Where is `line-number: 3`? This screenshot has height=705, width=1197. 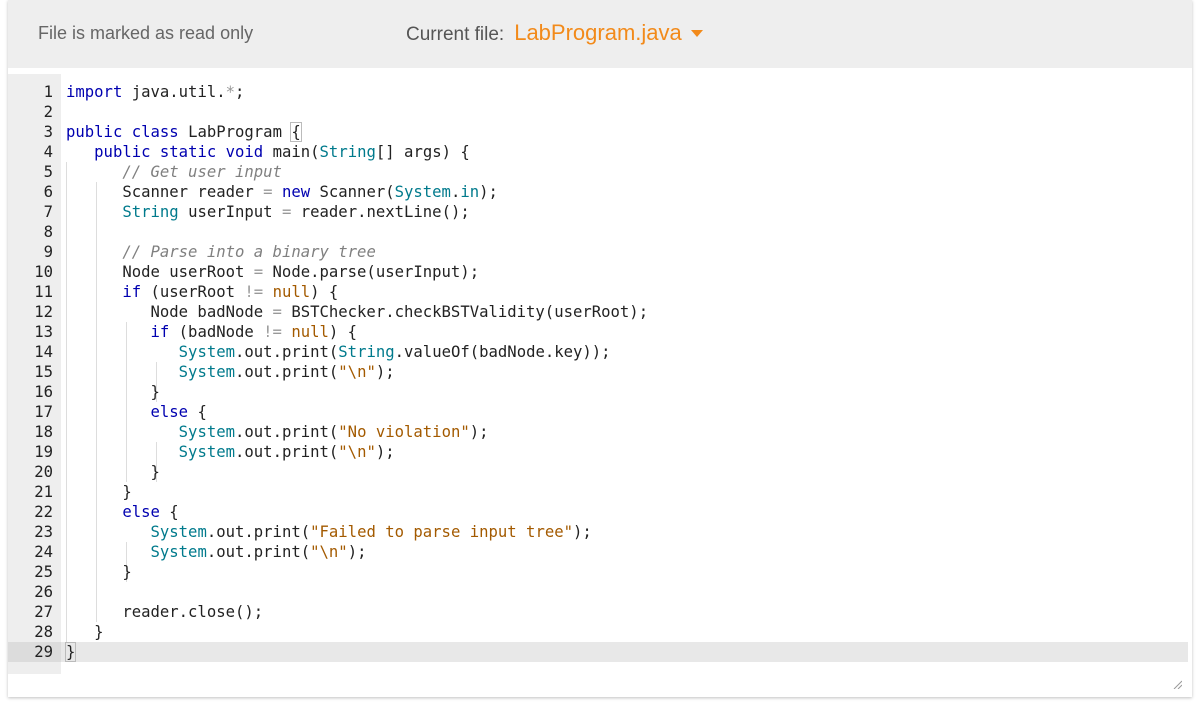 line-number: 3 is located at coordinates (48, 132).